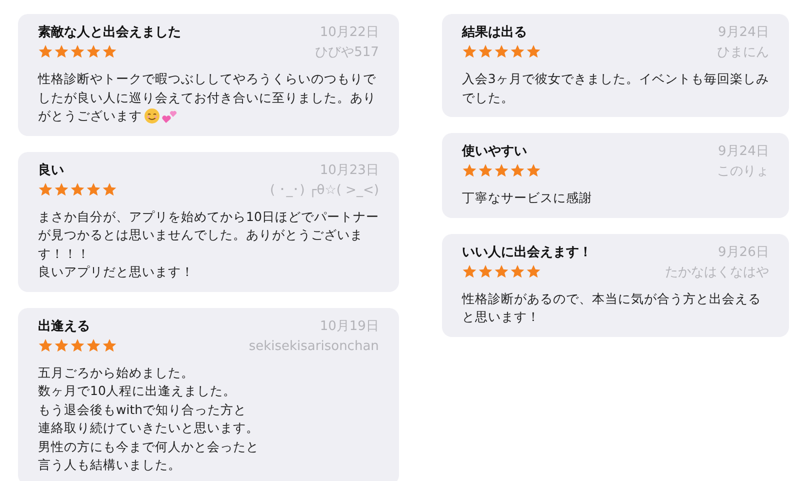 Image resolution: width=800 pixels, height=481 pixels. I want to click on review-text-line: もう退会後もwithで知り合った方と, so click(143, 409).